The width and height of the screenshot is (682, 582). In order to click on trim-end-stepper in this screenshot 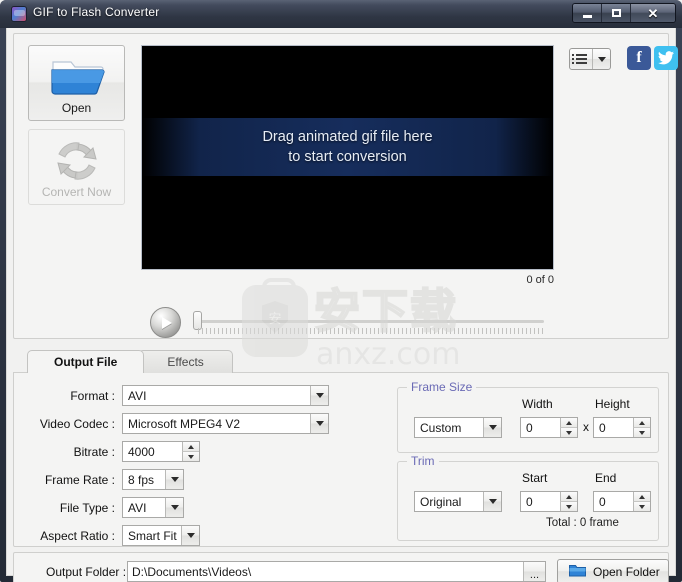, I will do `click(641, 501)`.